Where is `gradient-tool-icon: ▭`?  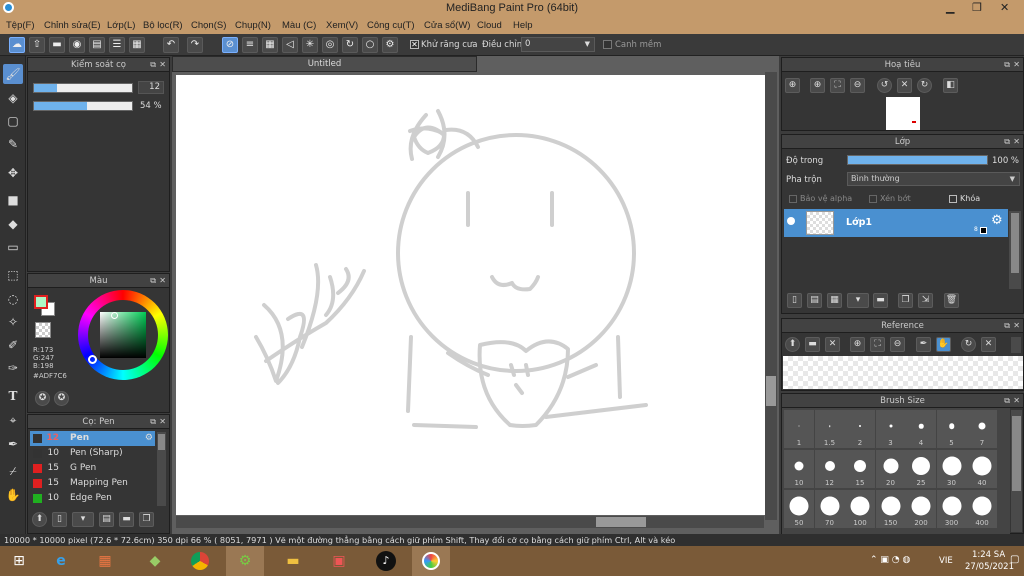
gradient-tool-icon: ▭ is located at coordinates (13, 247).